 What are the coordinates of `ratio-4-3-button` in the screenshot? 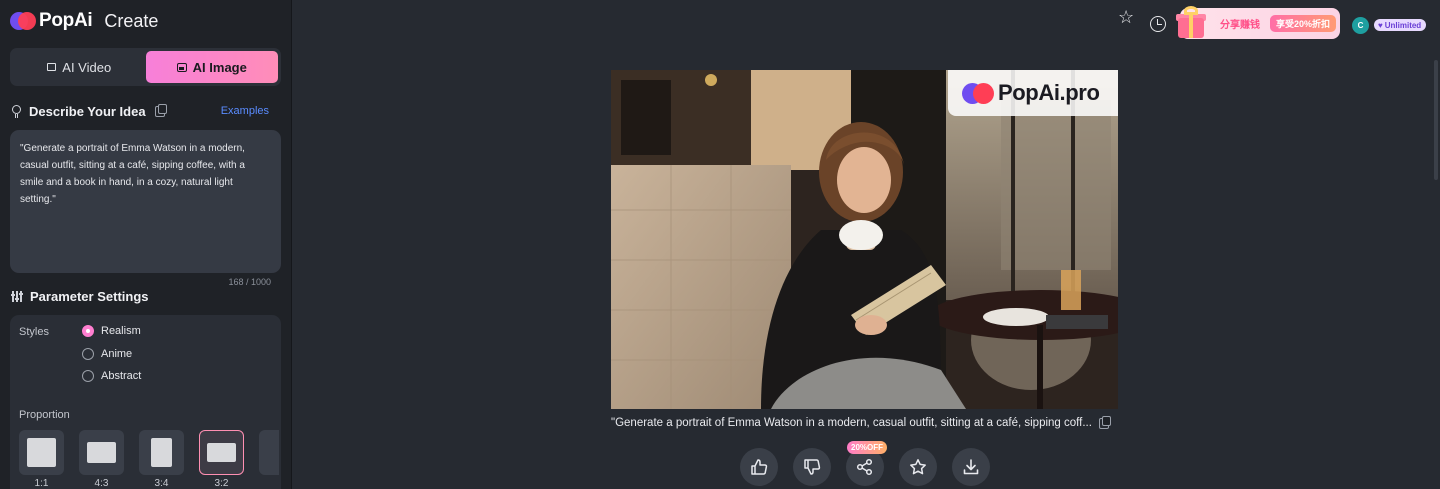 It's located at (101, 452).